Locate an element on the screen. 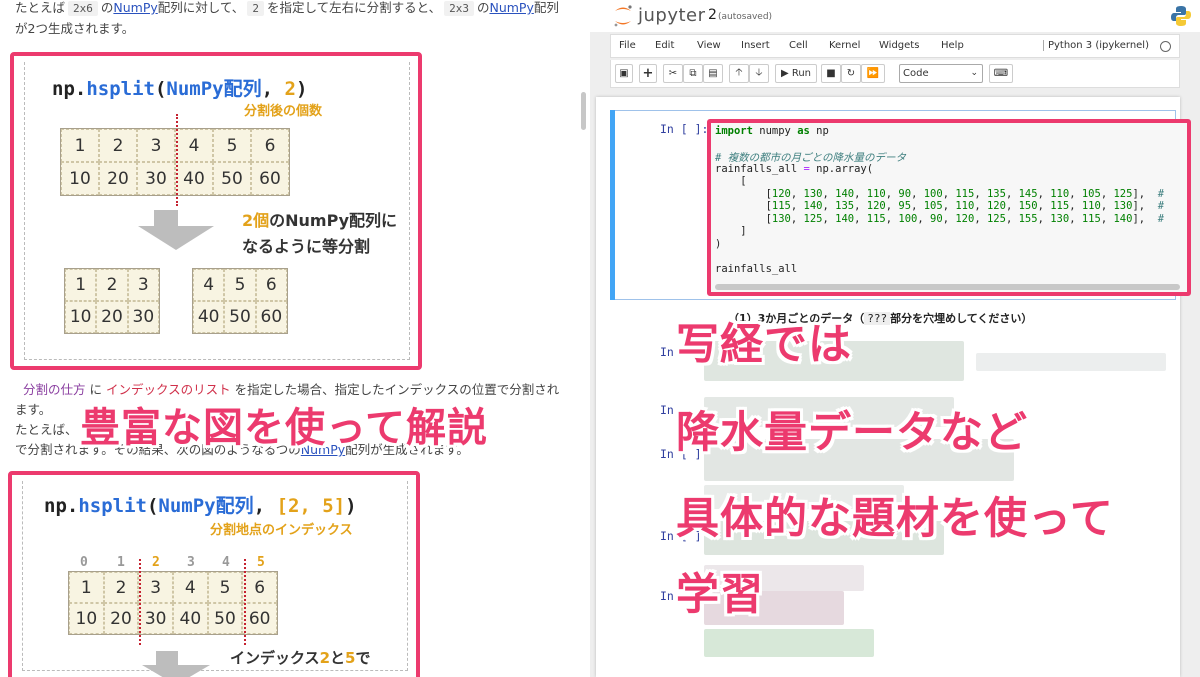 This screenshot has height=677, width=1200. code-line: [ is located at coordinates (731, 181).